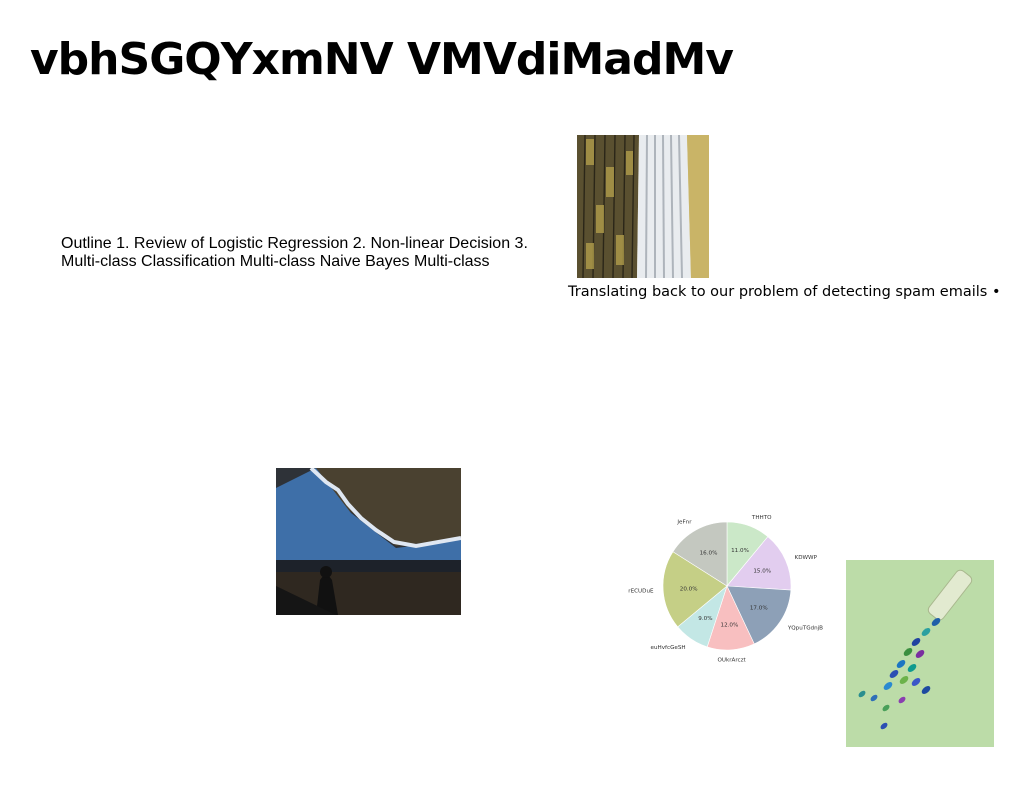  Describe the element at coordinates (382, 59) in the screenshot. I see `slide-title: vbhSGQYxmNV VMVdiMadMv` at that location.